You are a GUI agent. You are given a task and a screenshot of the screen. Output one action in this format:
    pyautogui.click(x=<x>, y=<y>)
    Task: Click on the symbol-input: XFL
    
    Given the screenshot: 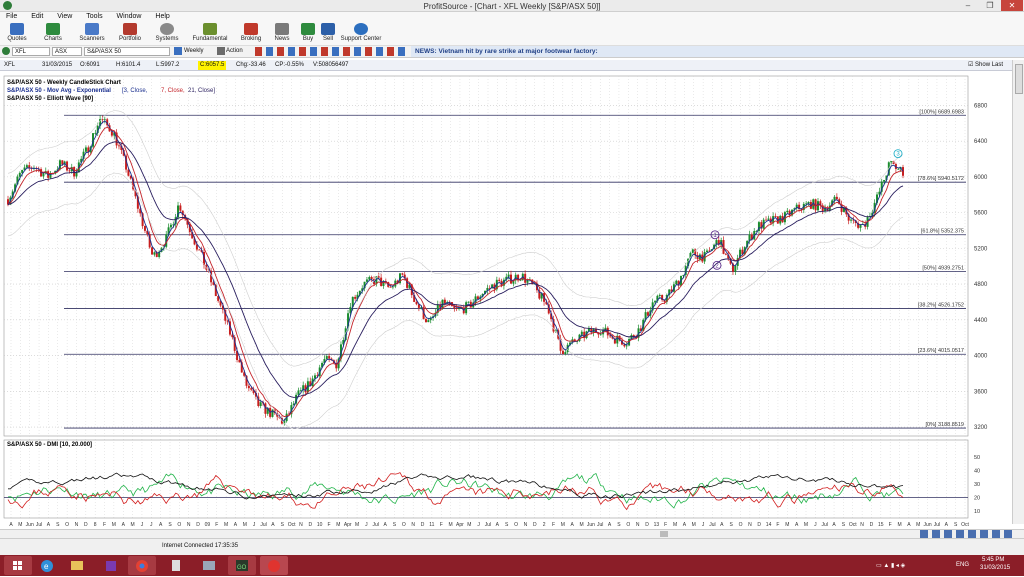 What is the action you would take?
    pyautogui.click(x=31, y=51)
    